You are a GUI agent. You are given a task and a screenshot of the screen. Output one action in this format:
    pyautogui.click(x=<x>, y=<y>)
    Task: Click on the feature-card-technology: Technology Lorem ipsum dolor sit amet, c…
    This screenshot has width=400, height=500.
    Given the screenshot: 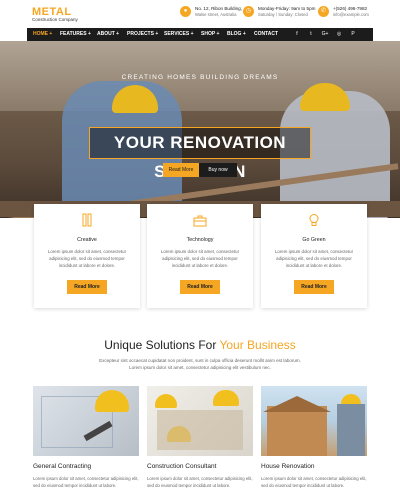 What is the action you would take?
    pyautogui.click(x=200, y=256)
    